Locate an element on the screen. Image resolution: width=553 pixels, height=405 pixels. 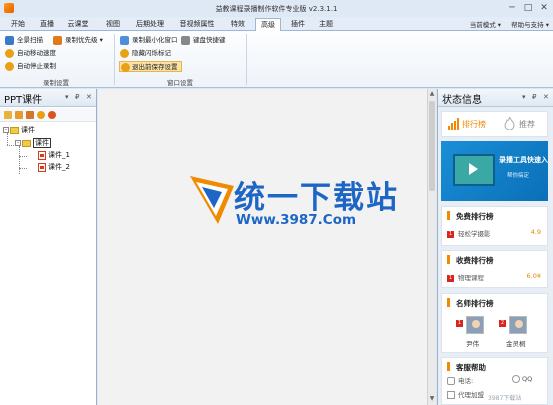
button-label: 退出前保存设置 is located at coordinates (155, 67).